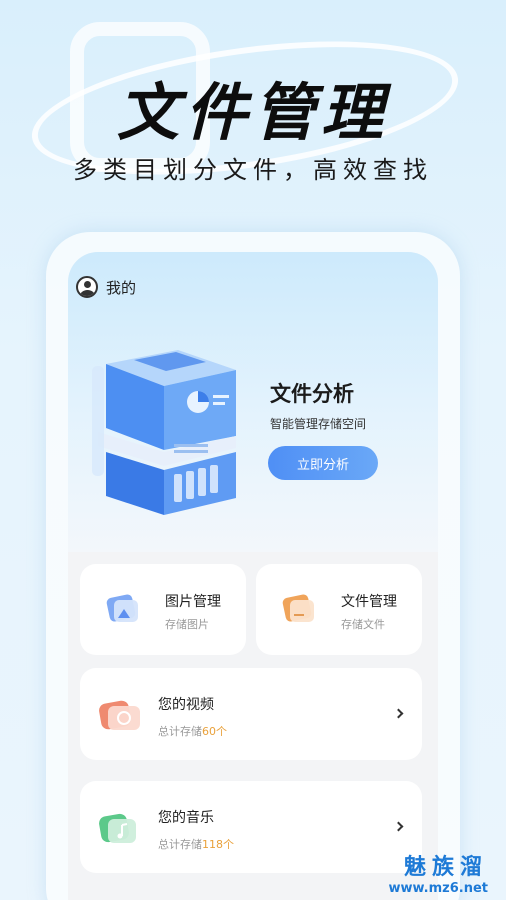 The image size is (506, 900). What do you see at coordinates (87, 287) in the screenshot?
I see `user-icon` at bounding box center [87, 287].